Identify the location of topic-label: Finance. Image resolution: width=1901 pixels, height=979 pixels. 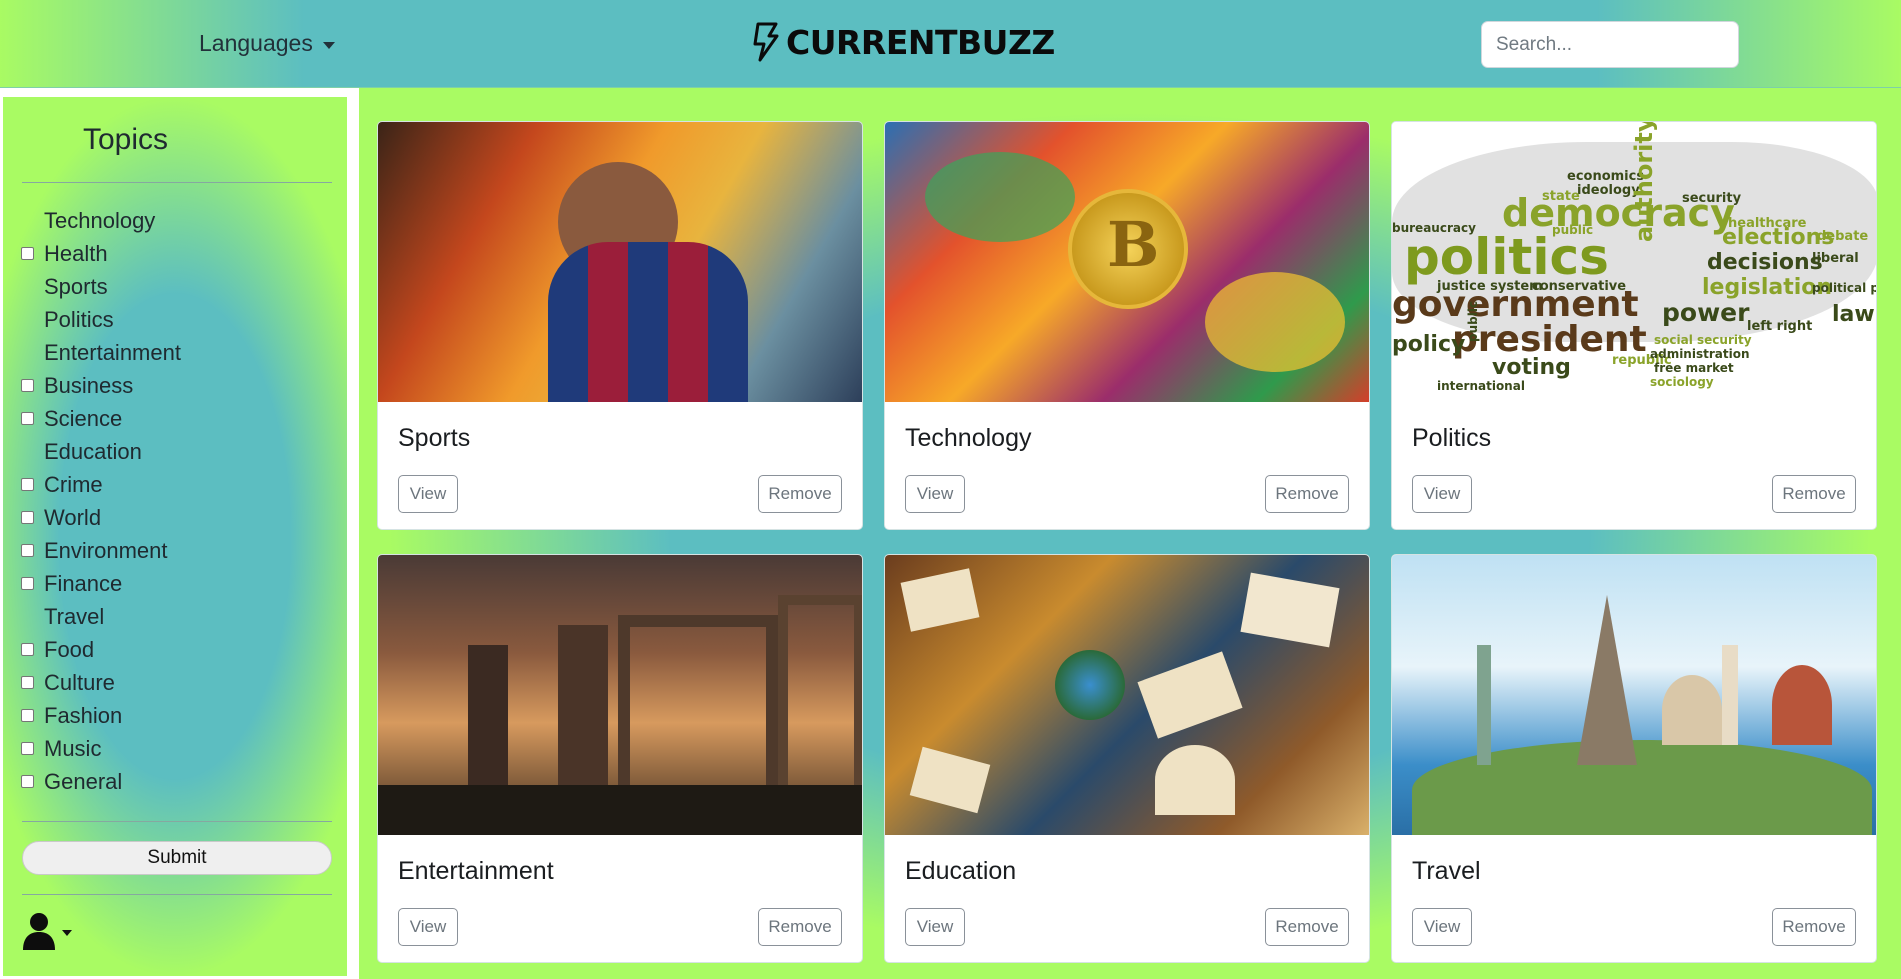
(83, 583).